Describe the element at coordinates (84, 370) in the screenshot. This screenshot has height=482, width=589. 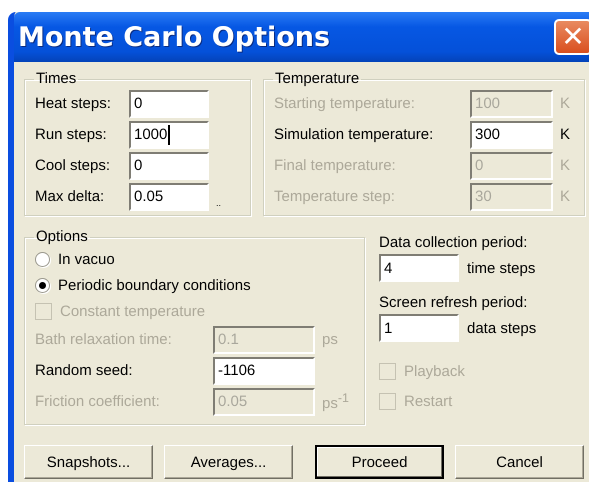
I see `field-label: Random seed:` at that location.